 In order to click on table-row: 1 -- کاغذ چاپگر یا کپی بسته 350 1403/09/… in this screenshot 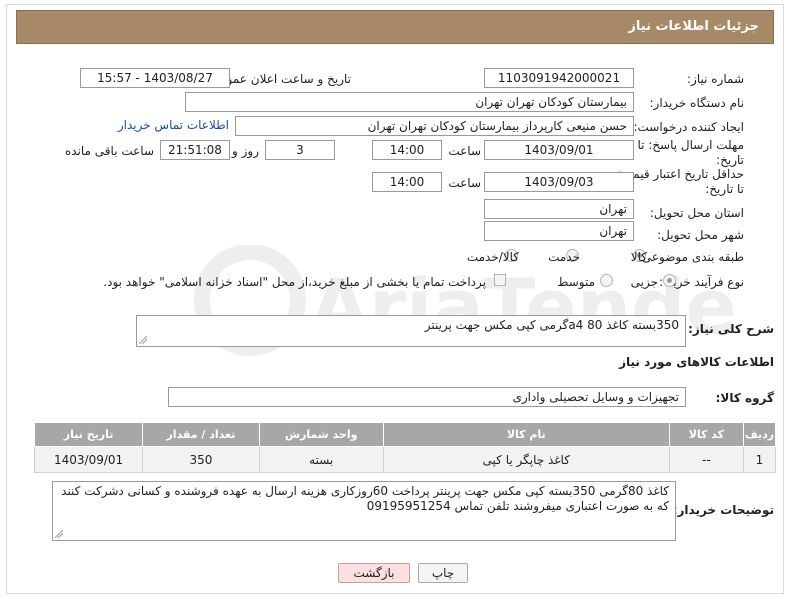, I will do `click(405, 459)`.